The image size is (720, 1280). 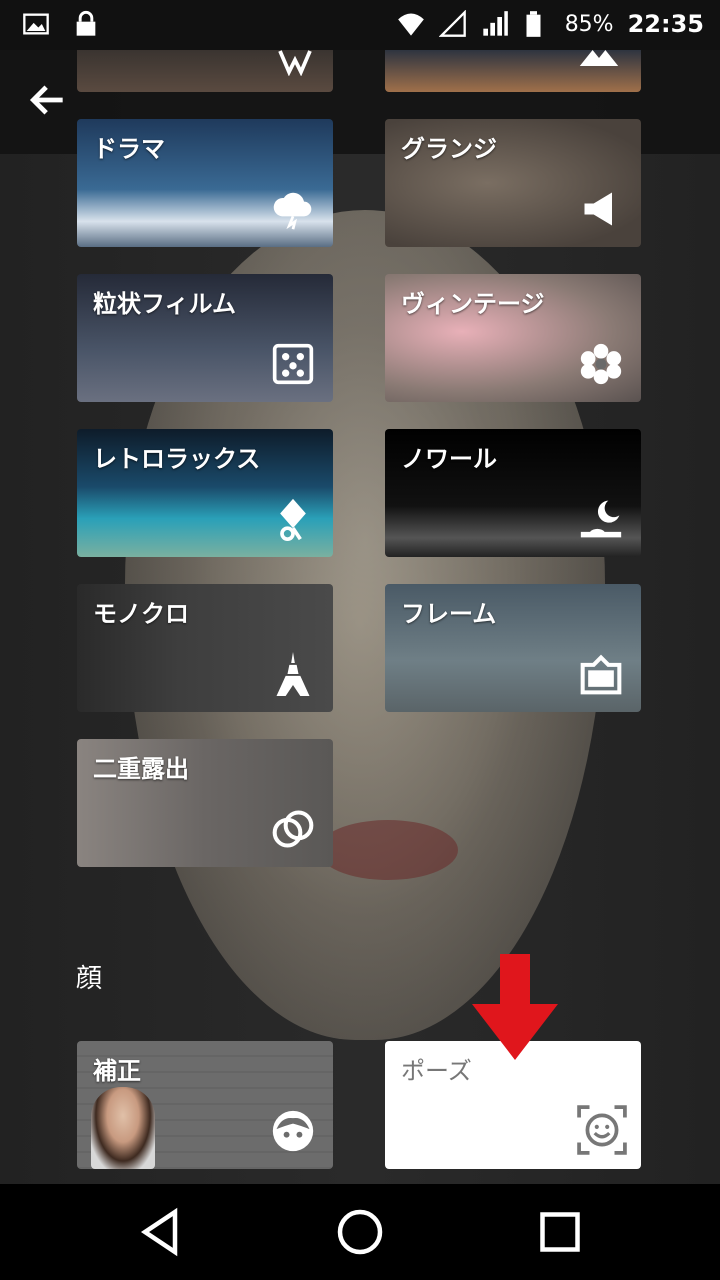 I want to click on section-title-face: 顔, so click(x=89, y=979).